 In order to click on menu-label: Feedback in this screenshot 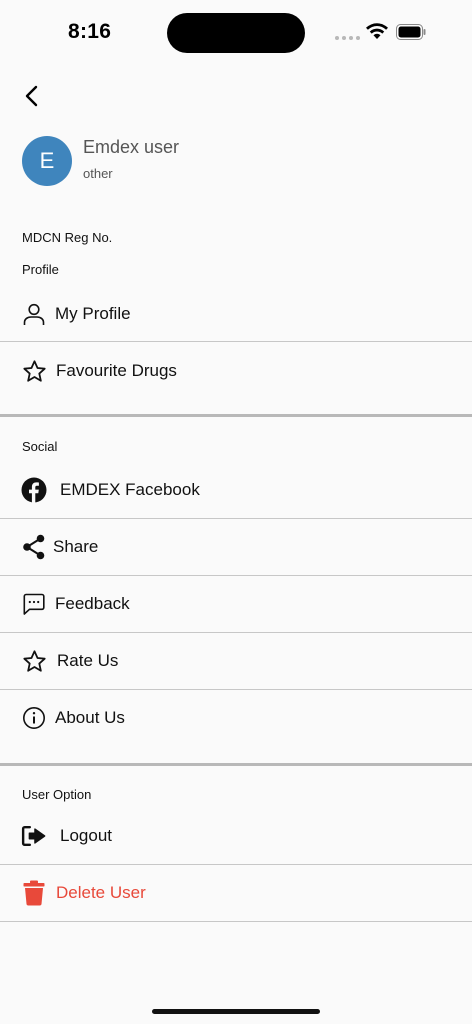, I will do `click(92, 603)`.